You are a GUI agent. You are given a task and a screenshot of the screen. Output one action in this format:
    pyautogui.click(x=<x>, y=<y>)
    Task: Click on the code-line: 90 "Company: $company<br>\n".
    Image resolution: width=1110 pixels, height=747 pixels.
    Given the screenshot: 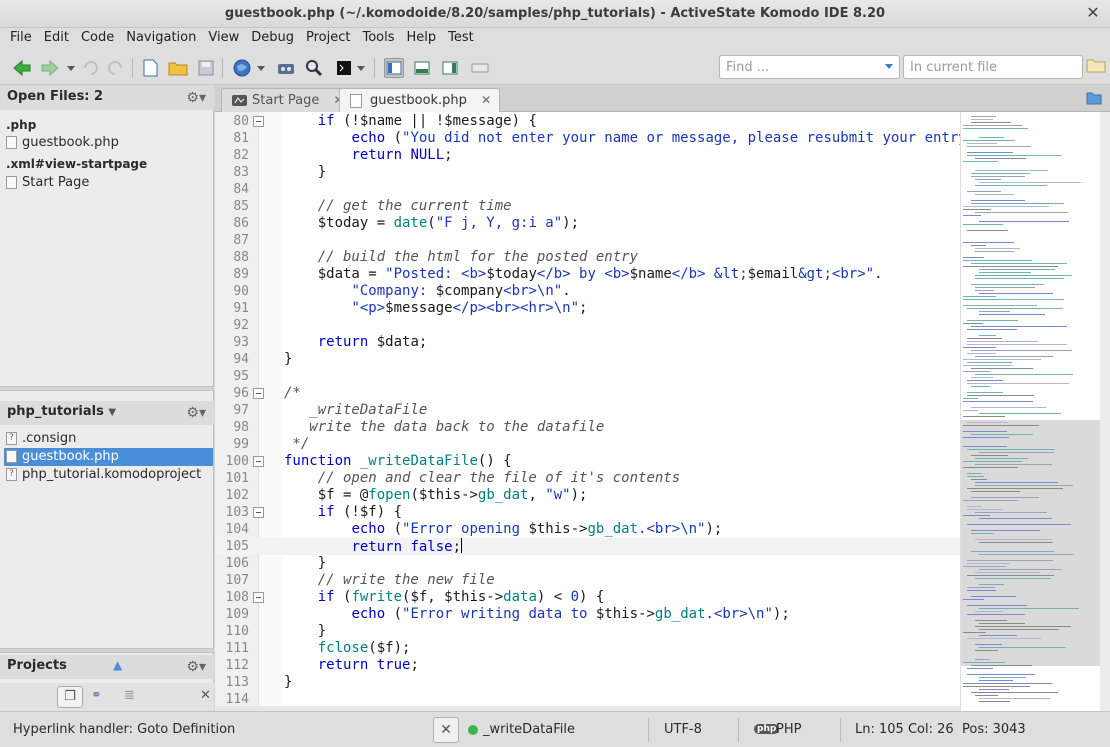 What is the action you would take?
    pyautogui.click(x=587, y=291)
    